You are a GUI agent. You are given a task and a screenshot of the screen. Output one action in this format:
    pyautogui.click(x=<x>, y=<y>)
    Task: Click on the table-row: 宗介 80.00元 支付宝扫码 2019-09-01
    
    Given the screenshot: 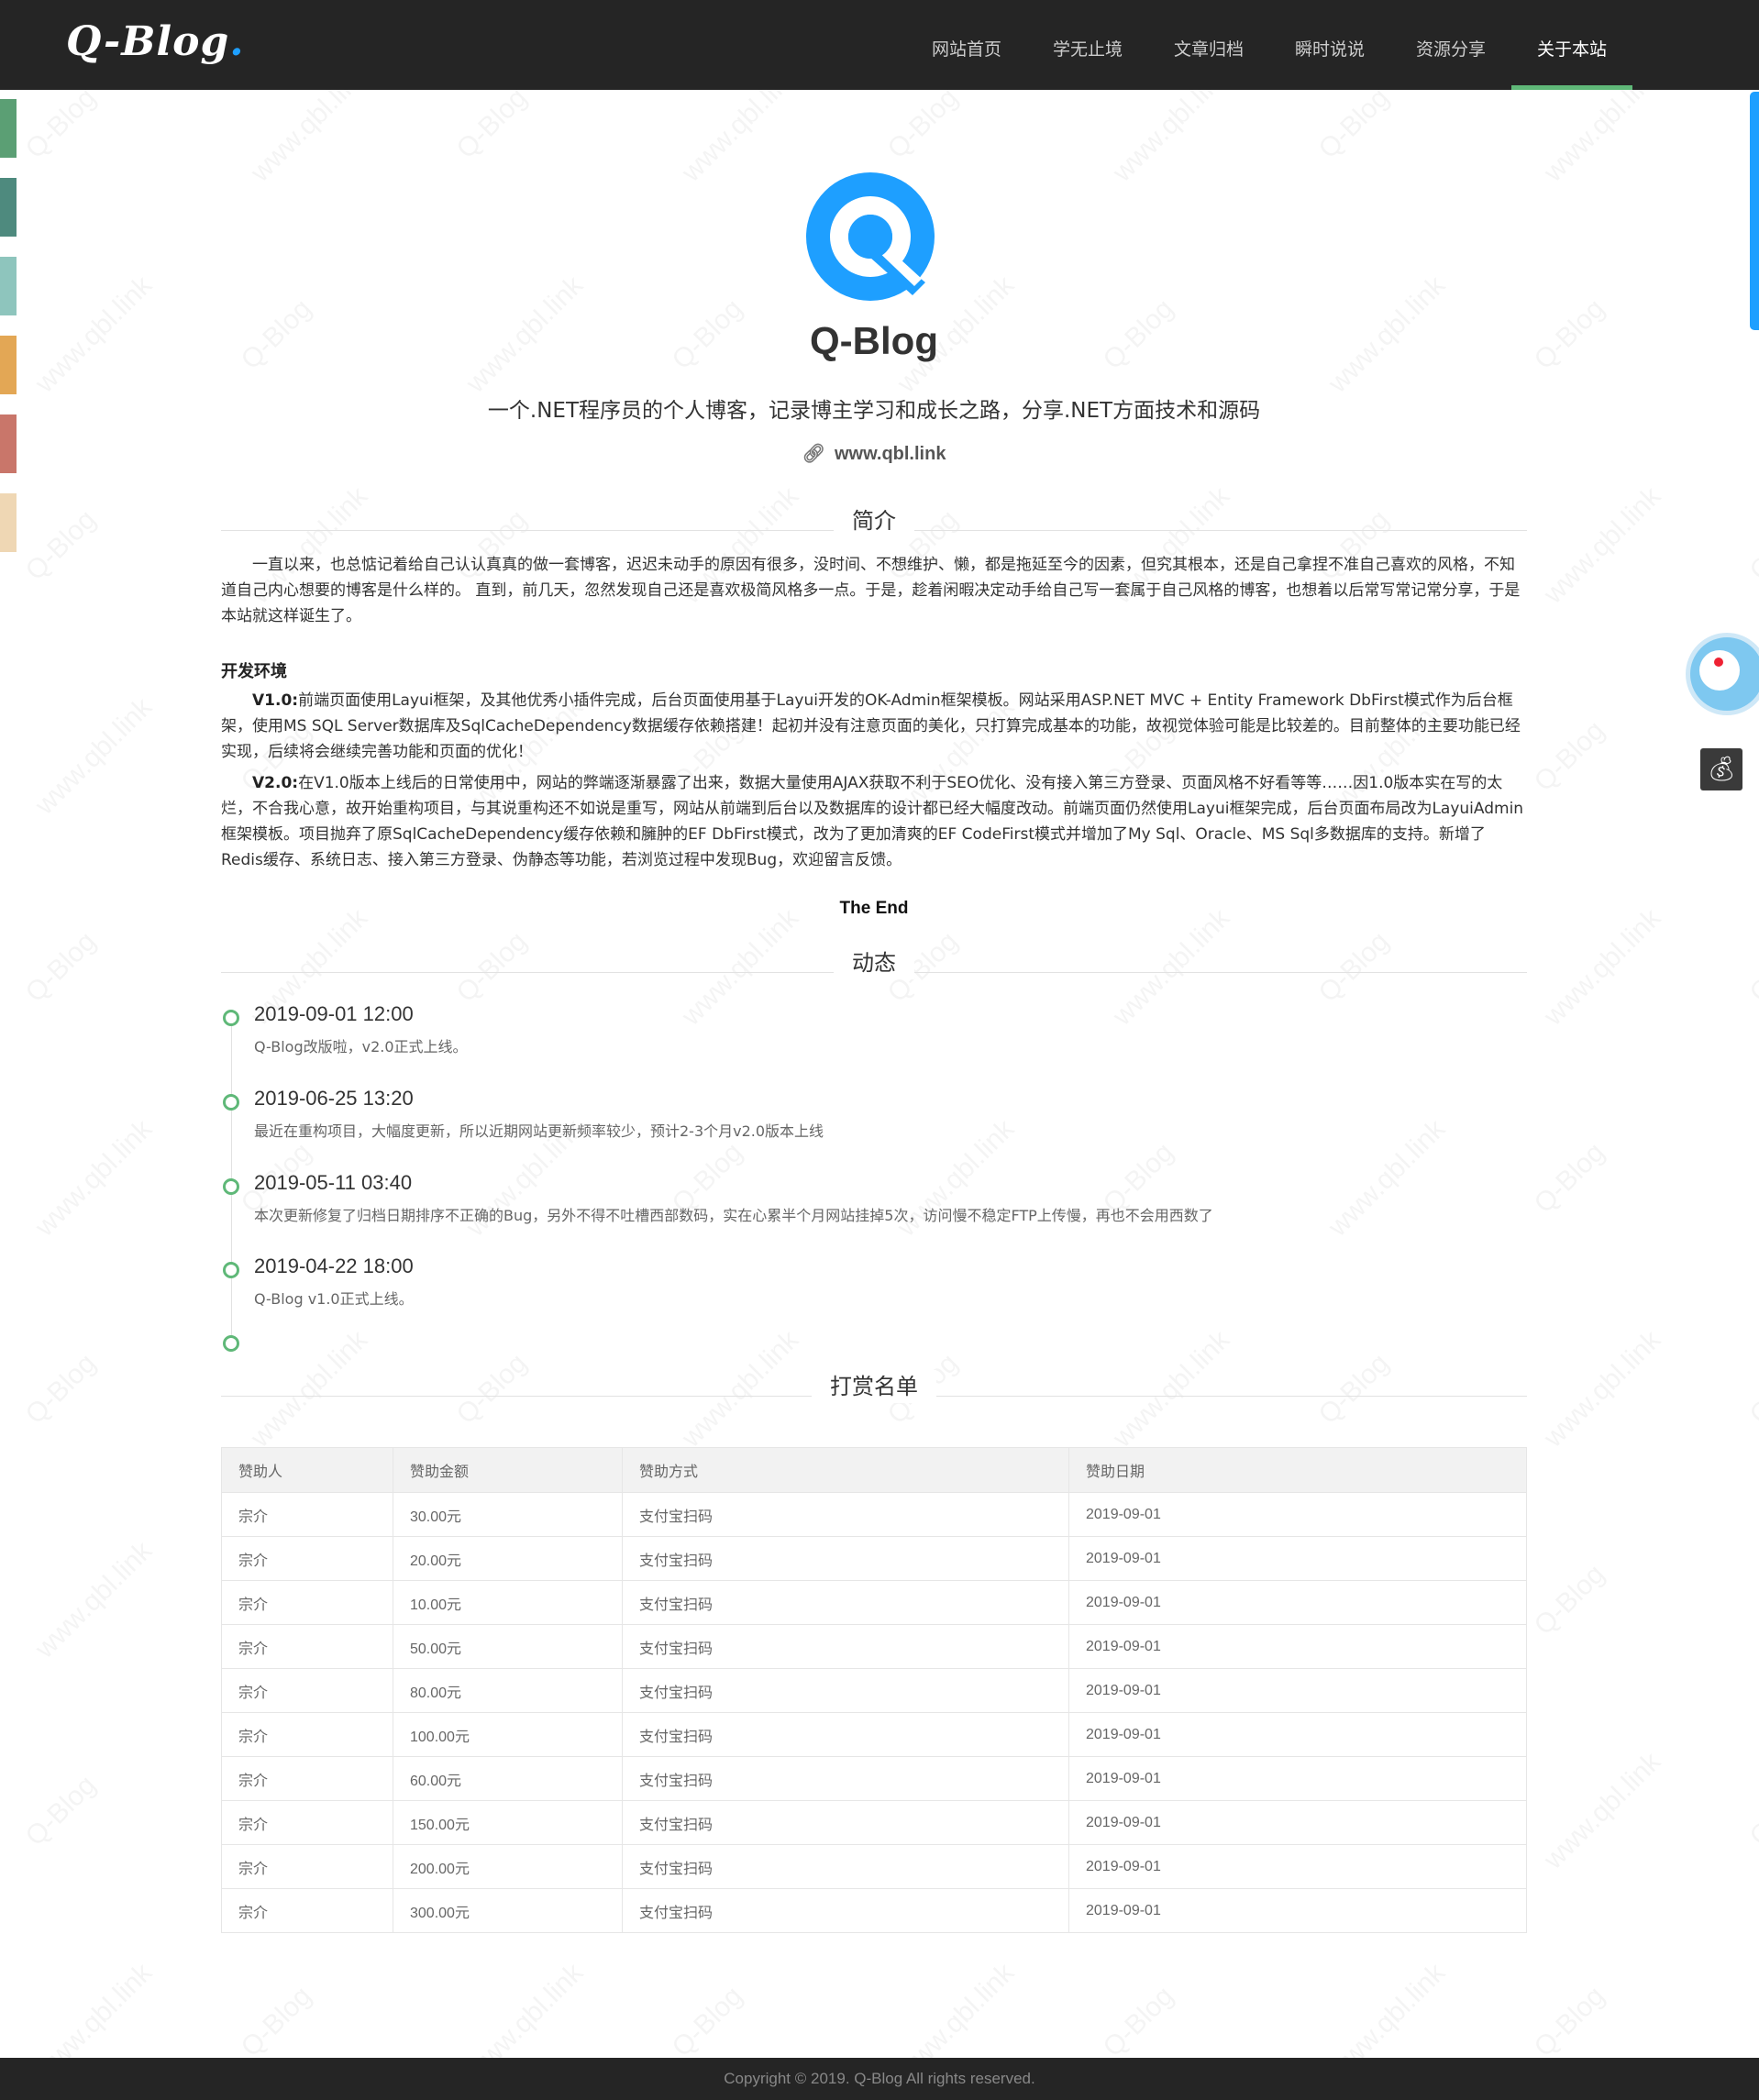 What is the action you would take?
    pyautogui.click(x=874, y=1690)
    